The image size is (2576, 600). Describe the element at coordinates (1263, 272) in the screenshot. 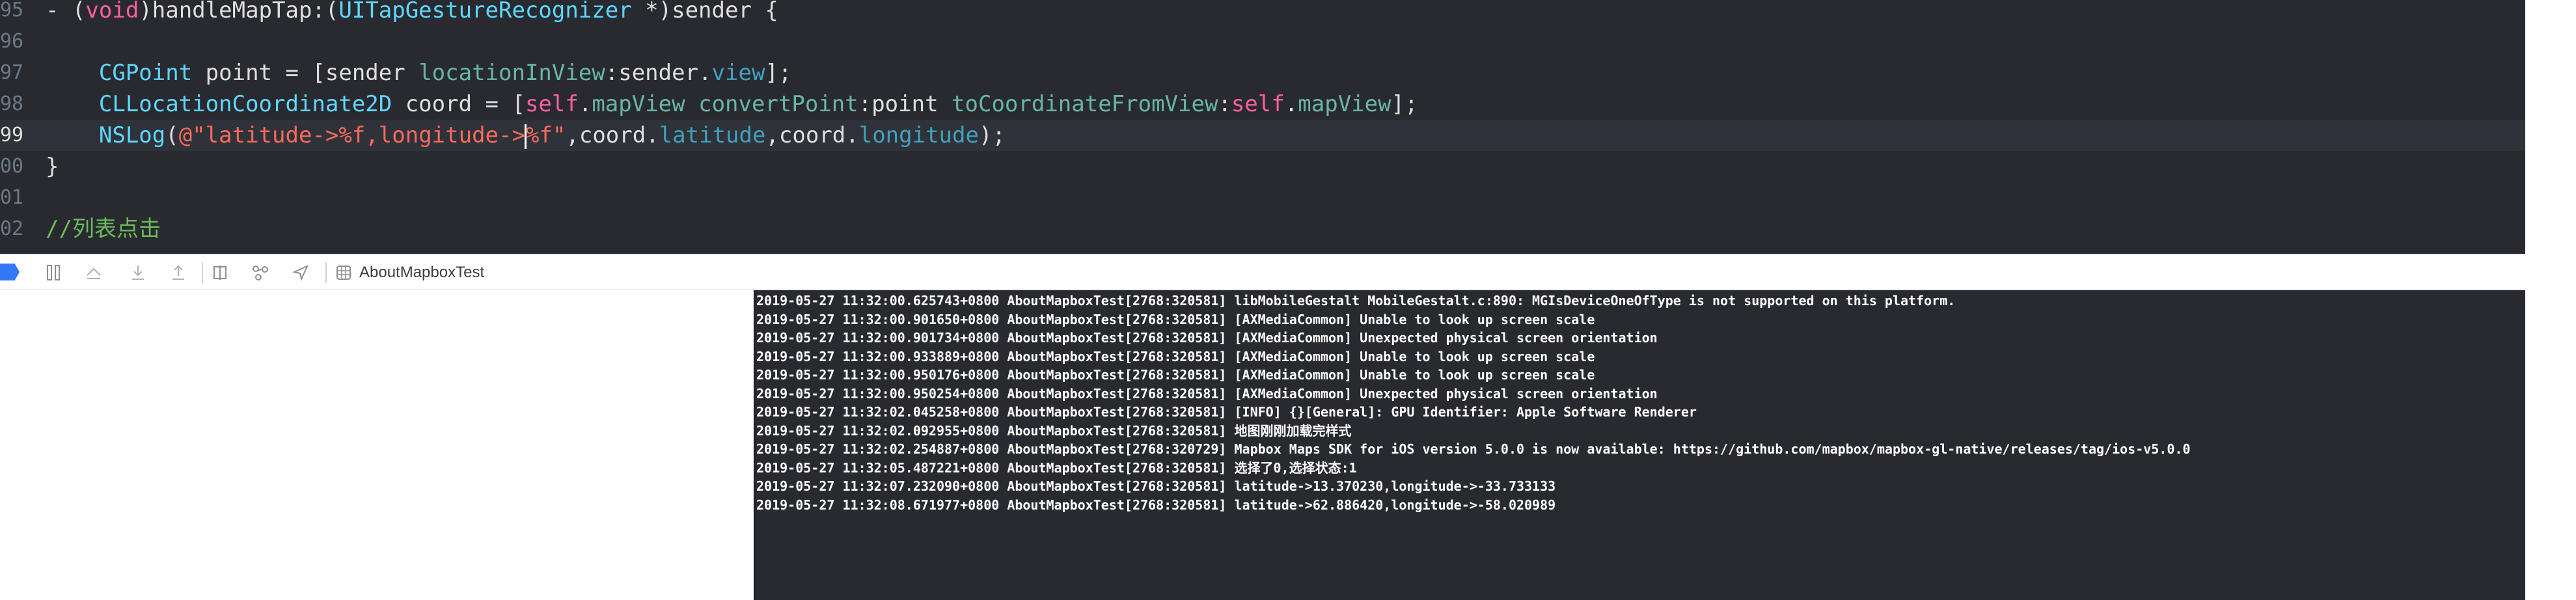

I see `debug-toolbar: AboutMapboxTest` at that location.